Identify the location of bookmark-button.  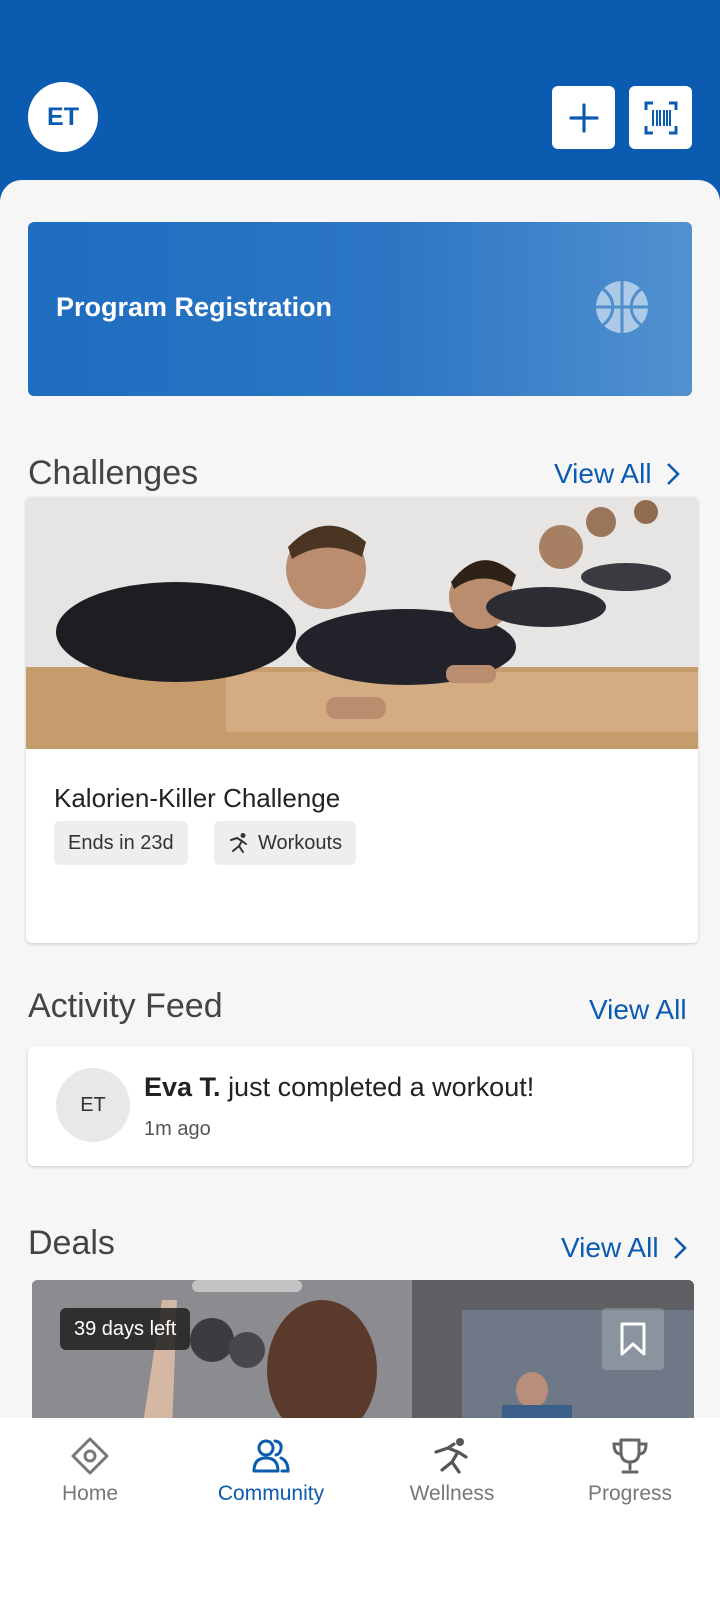
(633, 1339).